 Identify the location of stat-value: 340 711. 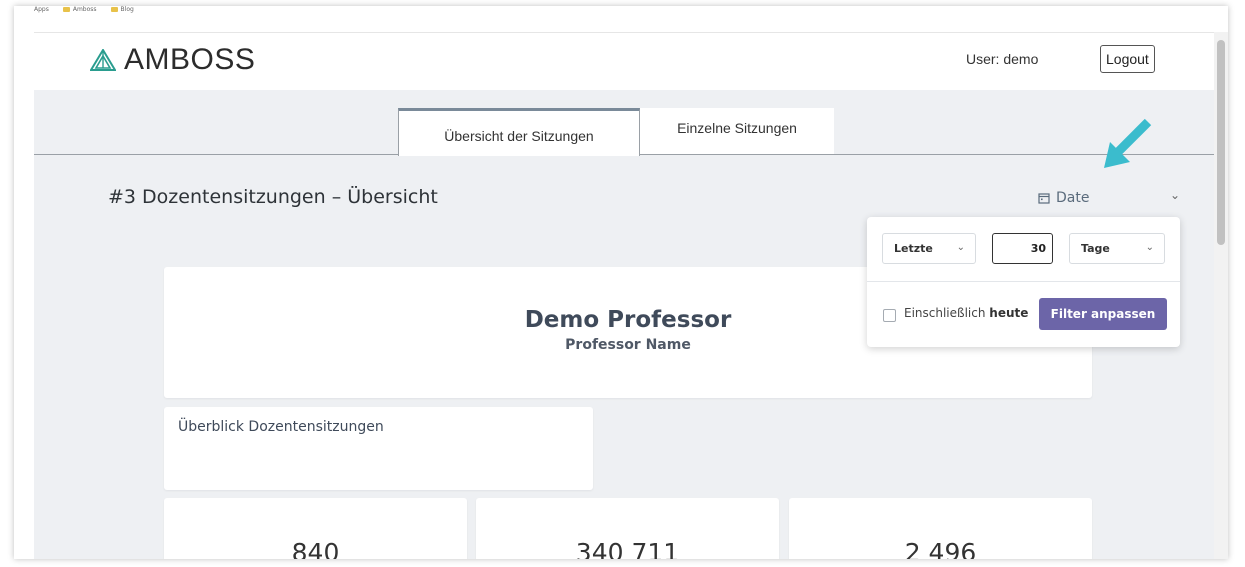
(627, 548).